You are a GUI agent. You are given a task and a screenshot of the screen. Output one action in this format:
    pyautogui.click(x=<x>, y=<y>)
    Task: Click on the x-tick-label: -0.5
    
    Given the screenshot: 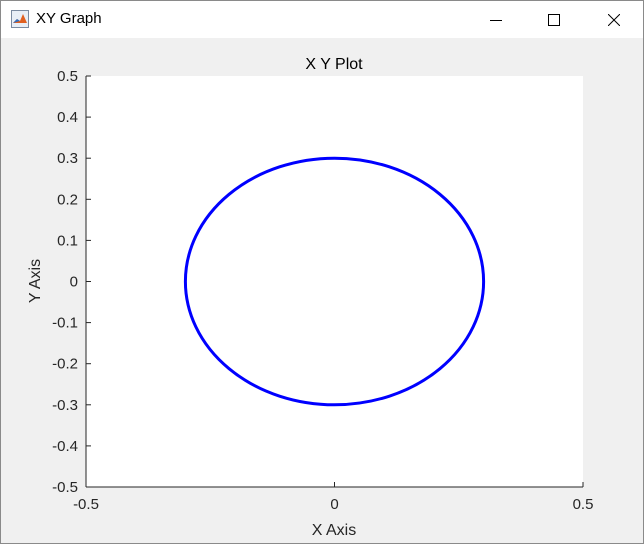 What is the action you would take?
    pyautogui.click(x=86, y=504)
    